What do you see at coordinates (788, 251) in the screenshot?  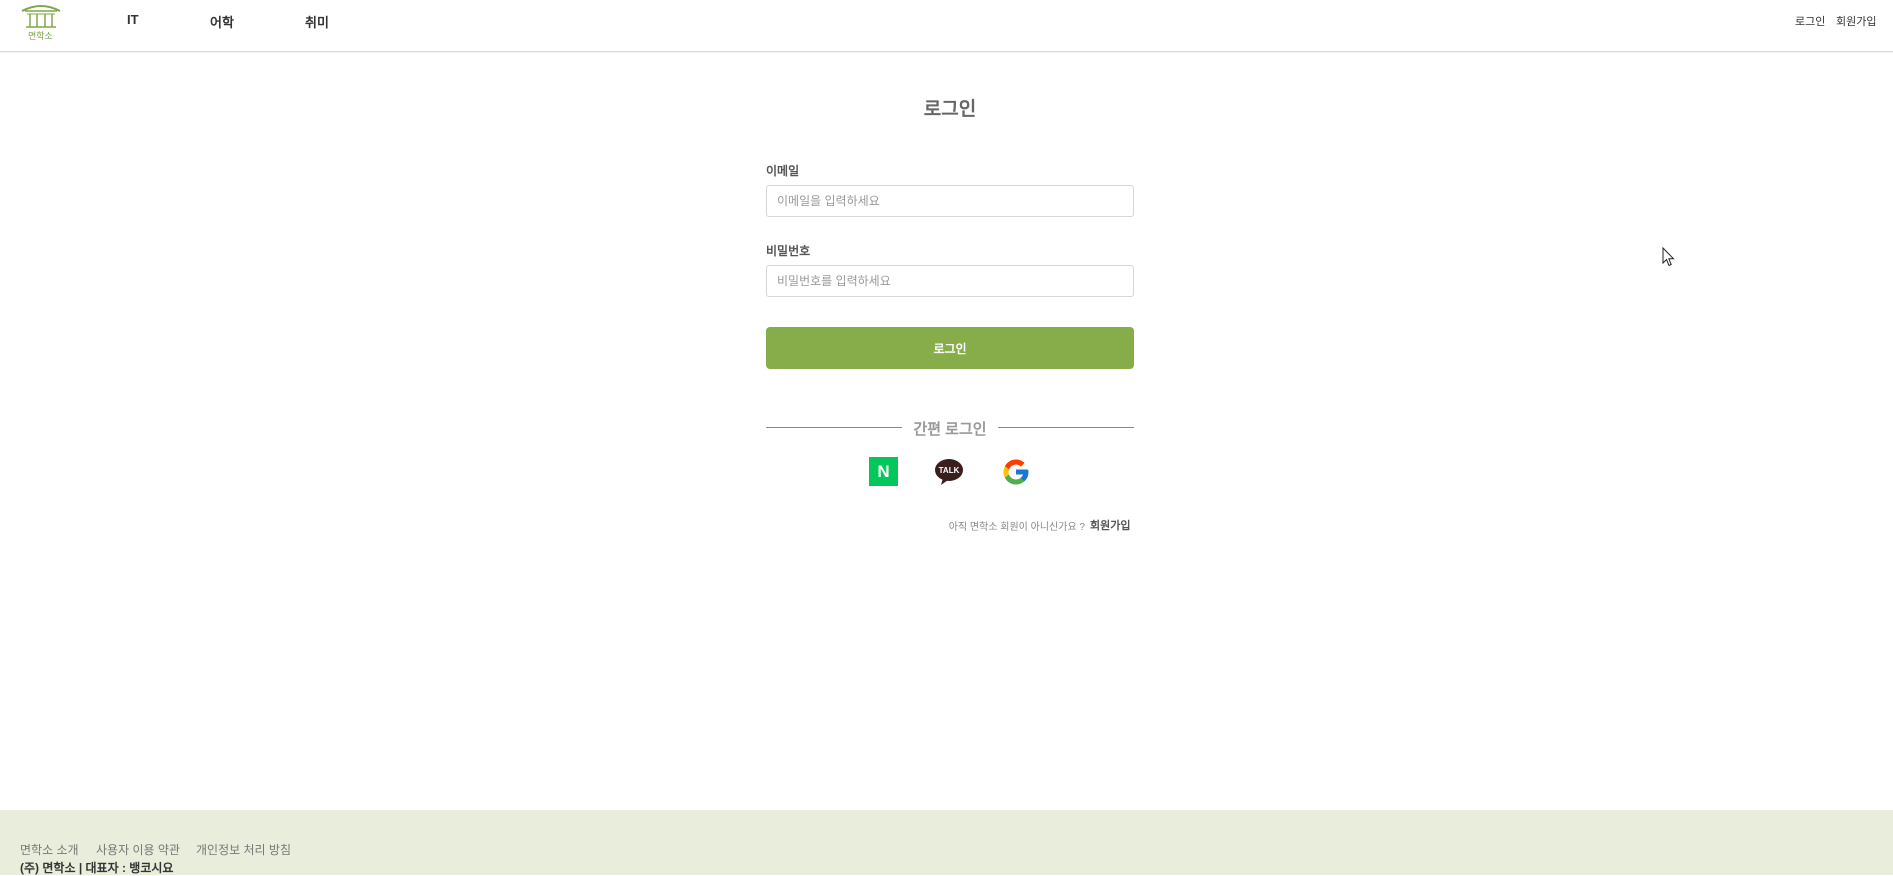 I see `password-label: 비밀번호` at bounding box center [788, 251].